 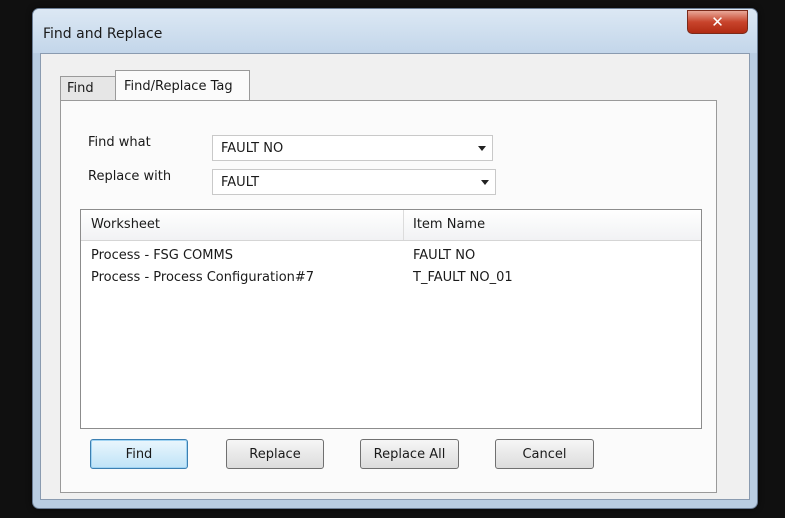 I want to click on replace-button-label: Replace, so click(x=275, y=454).